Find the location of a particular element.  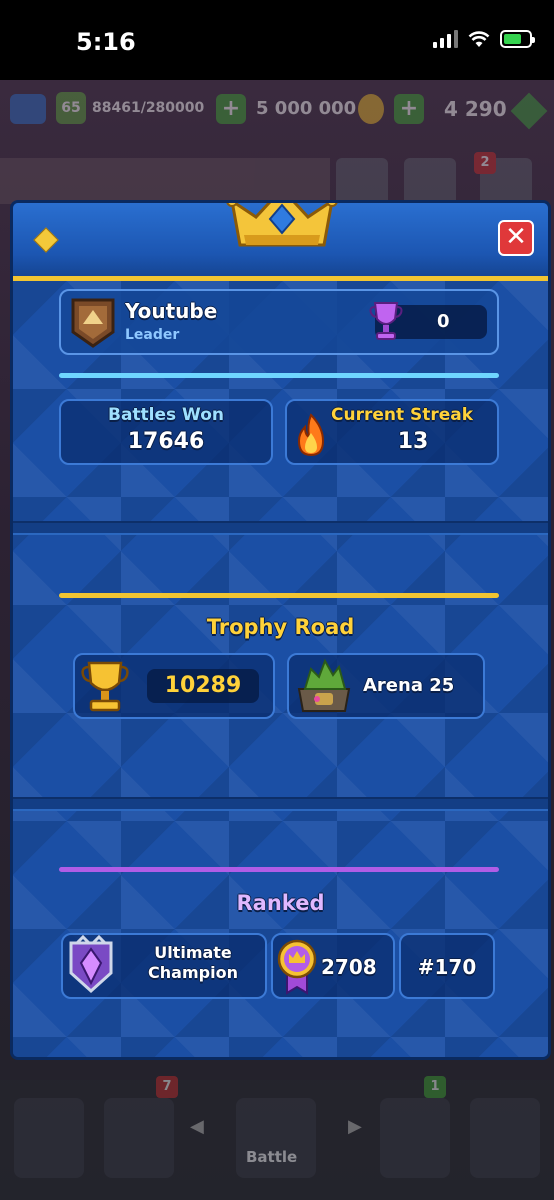

left-arrow-icon: ◀ is located at coordinates (197, 1126).